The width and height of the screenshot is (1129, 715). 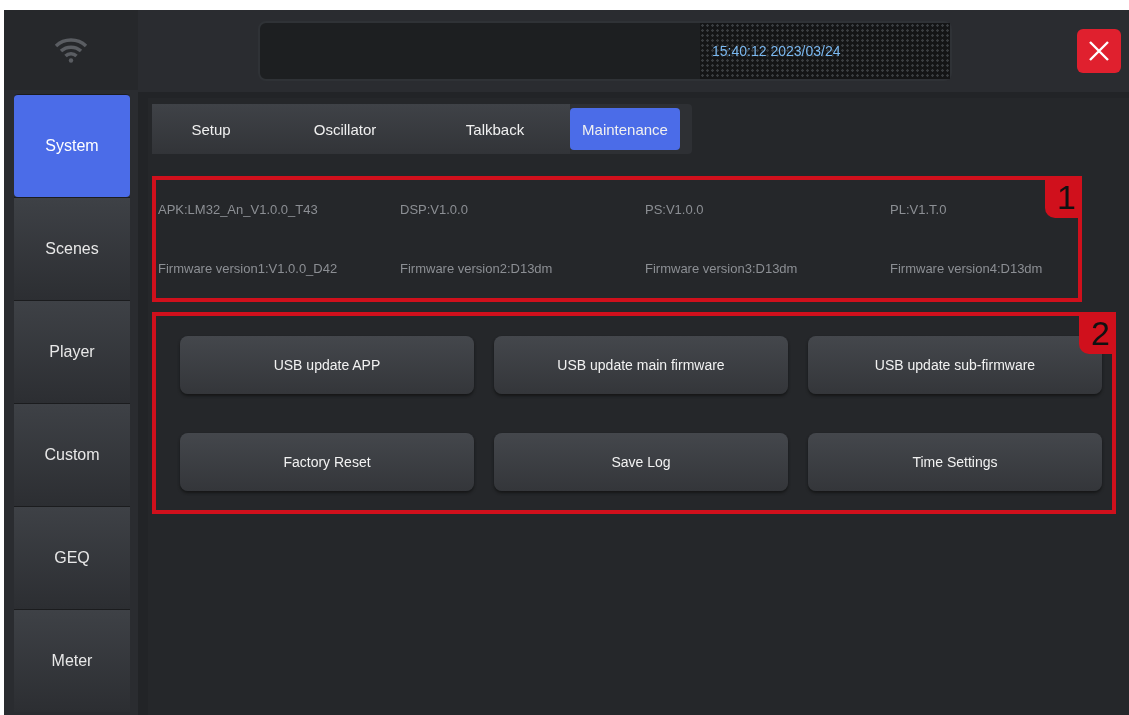 I want to click on action-button: USB update main firmware, so click(x=641, y=364).